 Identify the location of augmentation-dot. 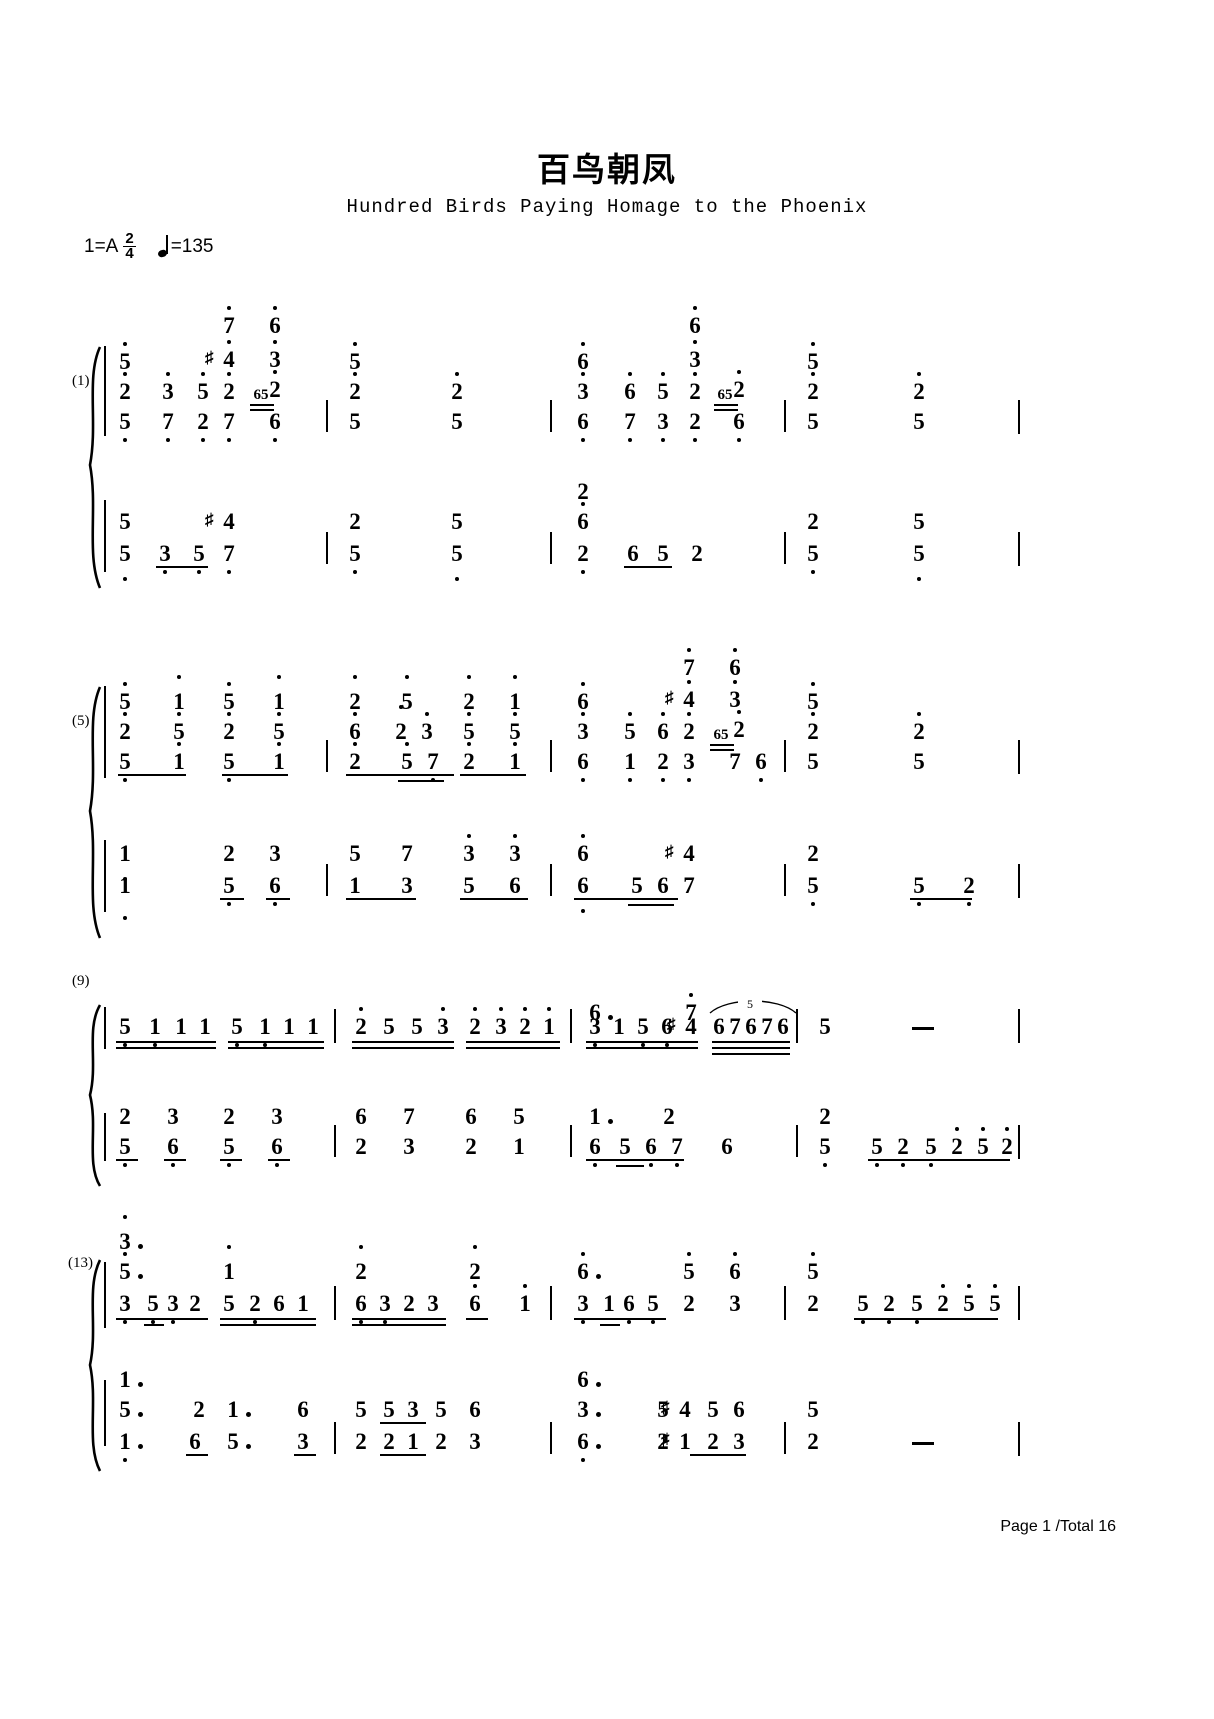
(140, 1384).